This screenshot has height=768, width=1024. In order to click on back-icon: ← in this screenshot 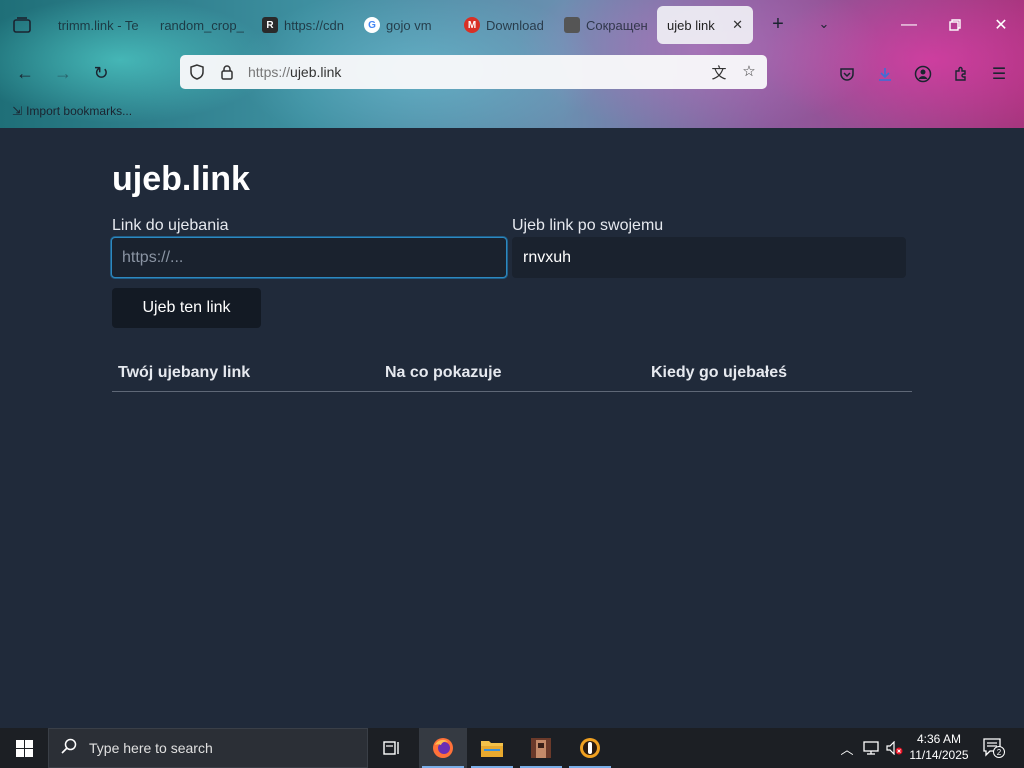, I will do `click(25, 73)`.